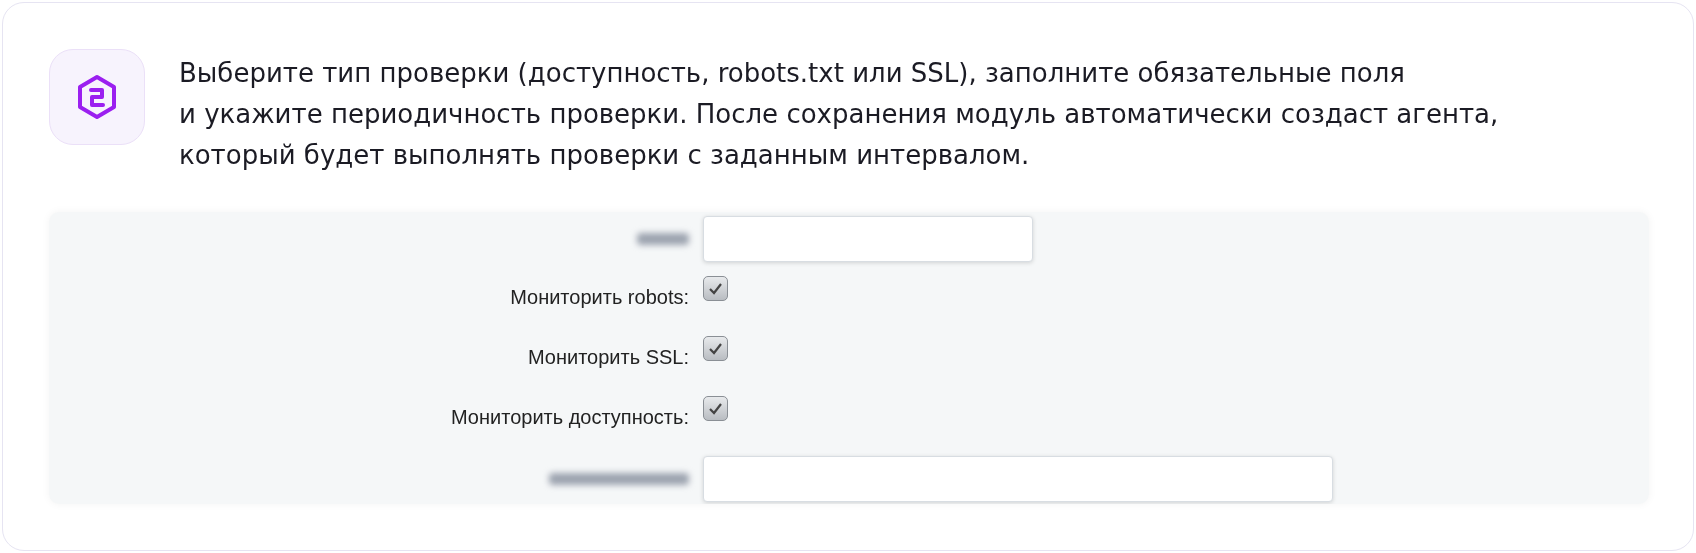  I want to click on checkbox-label: Мониторить SSL:, so click(608, 357).